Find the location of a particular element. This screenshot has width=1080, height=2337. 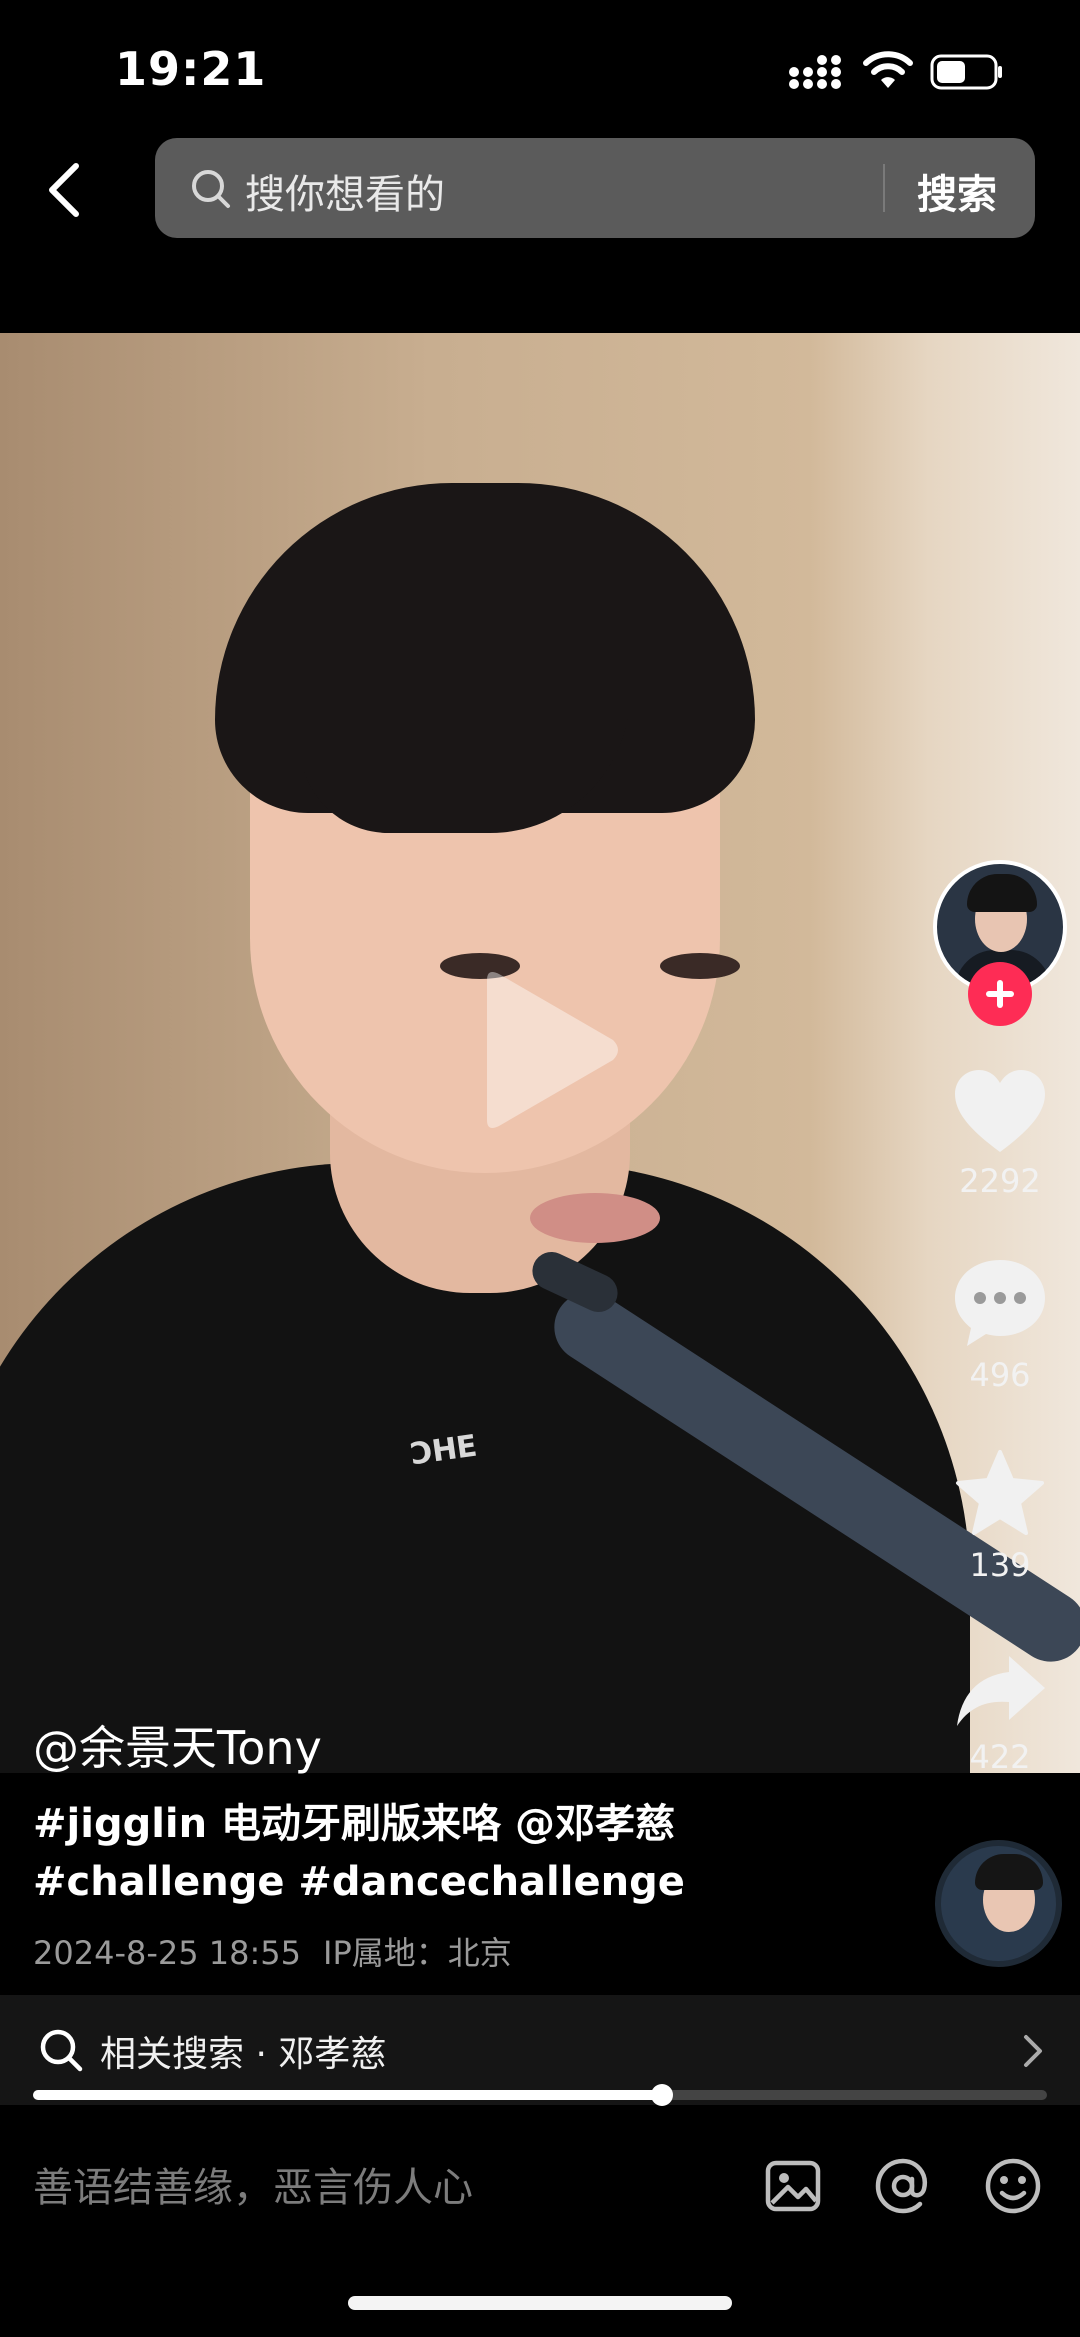

video-progress-fill is located at coordinates (347, 2095).